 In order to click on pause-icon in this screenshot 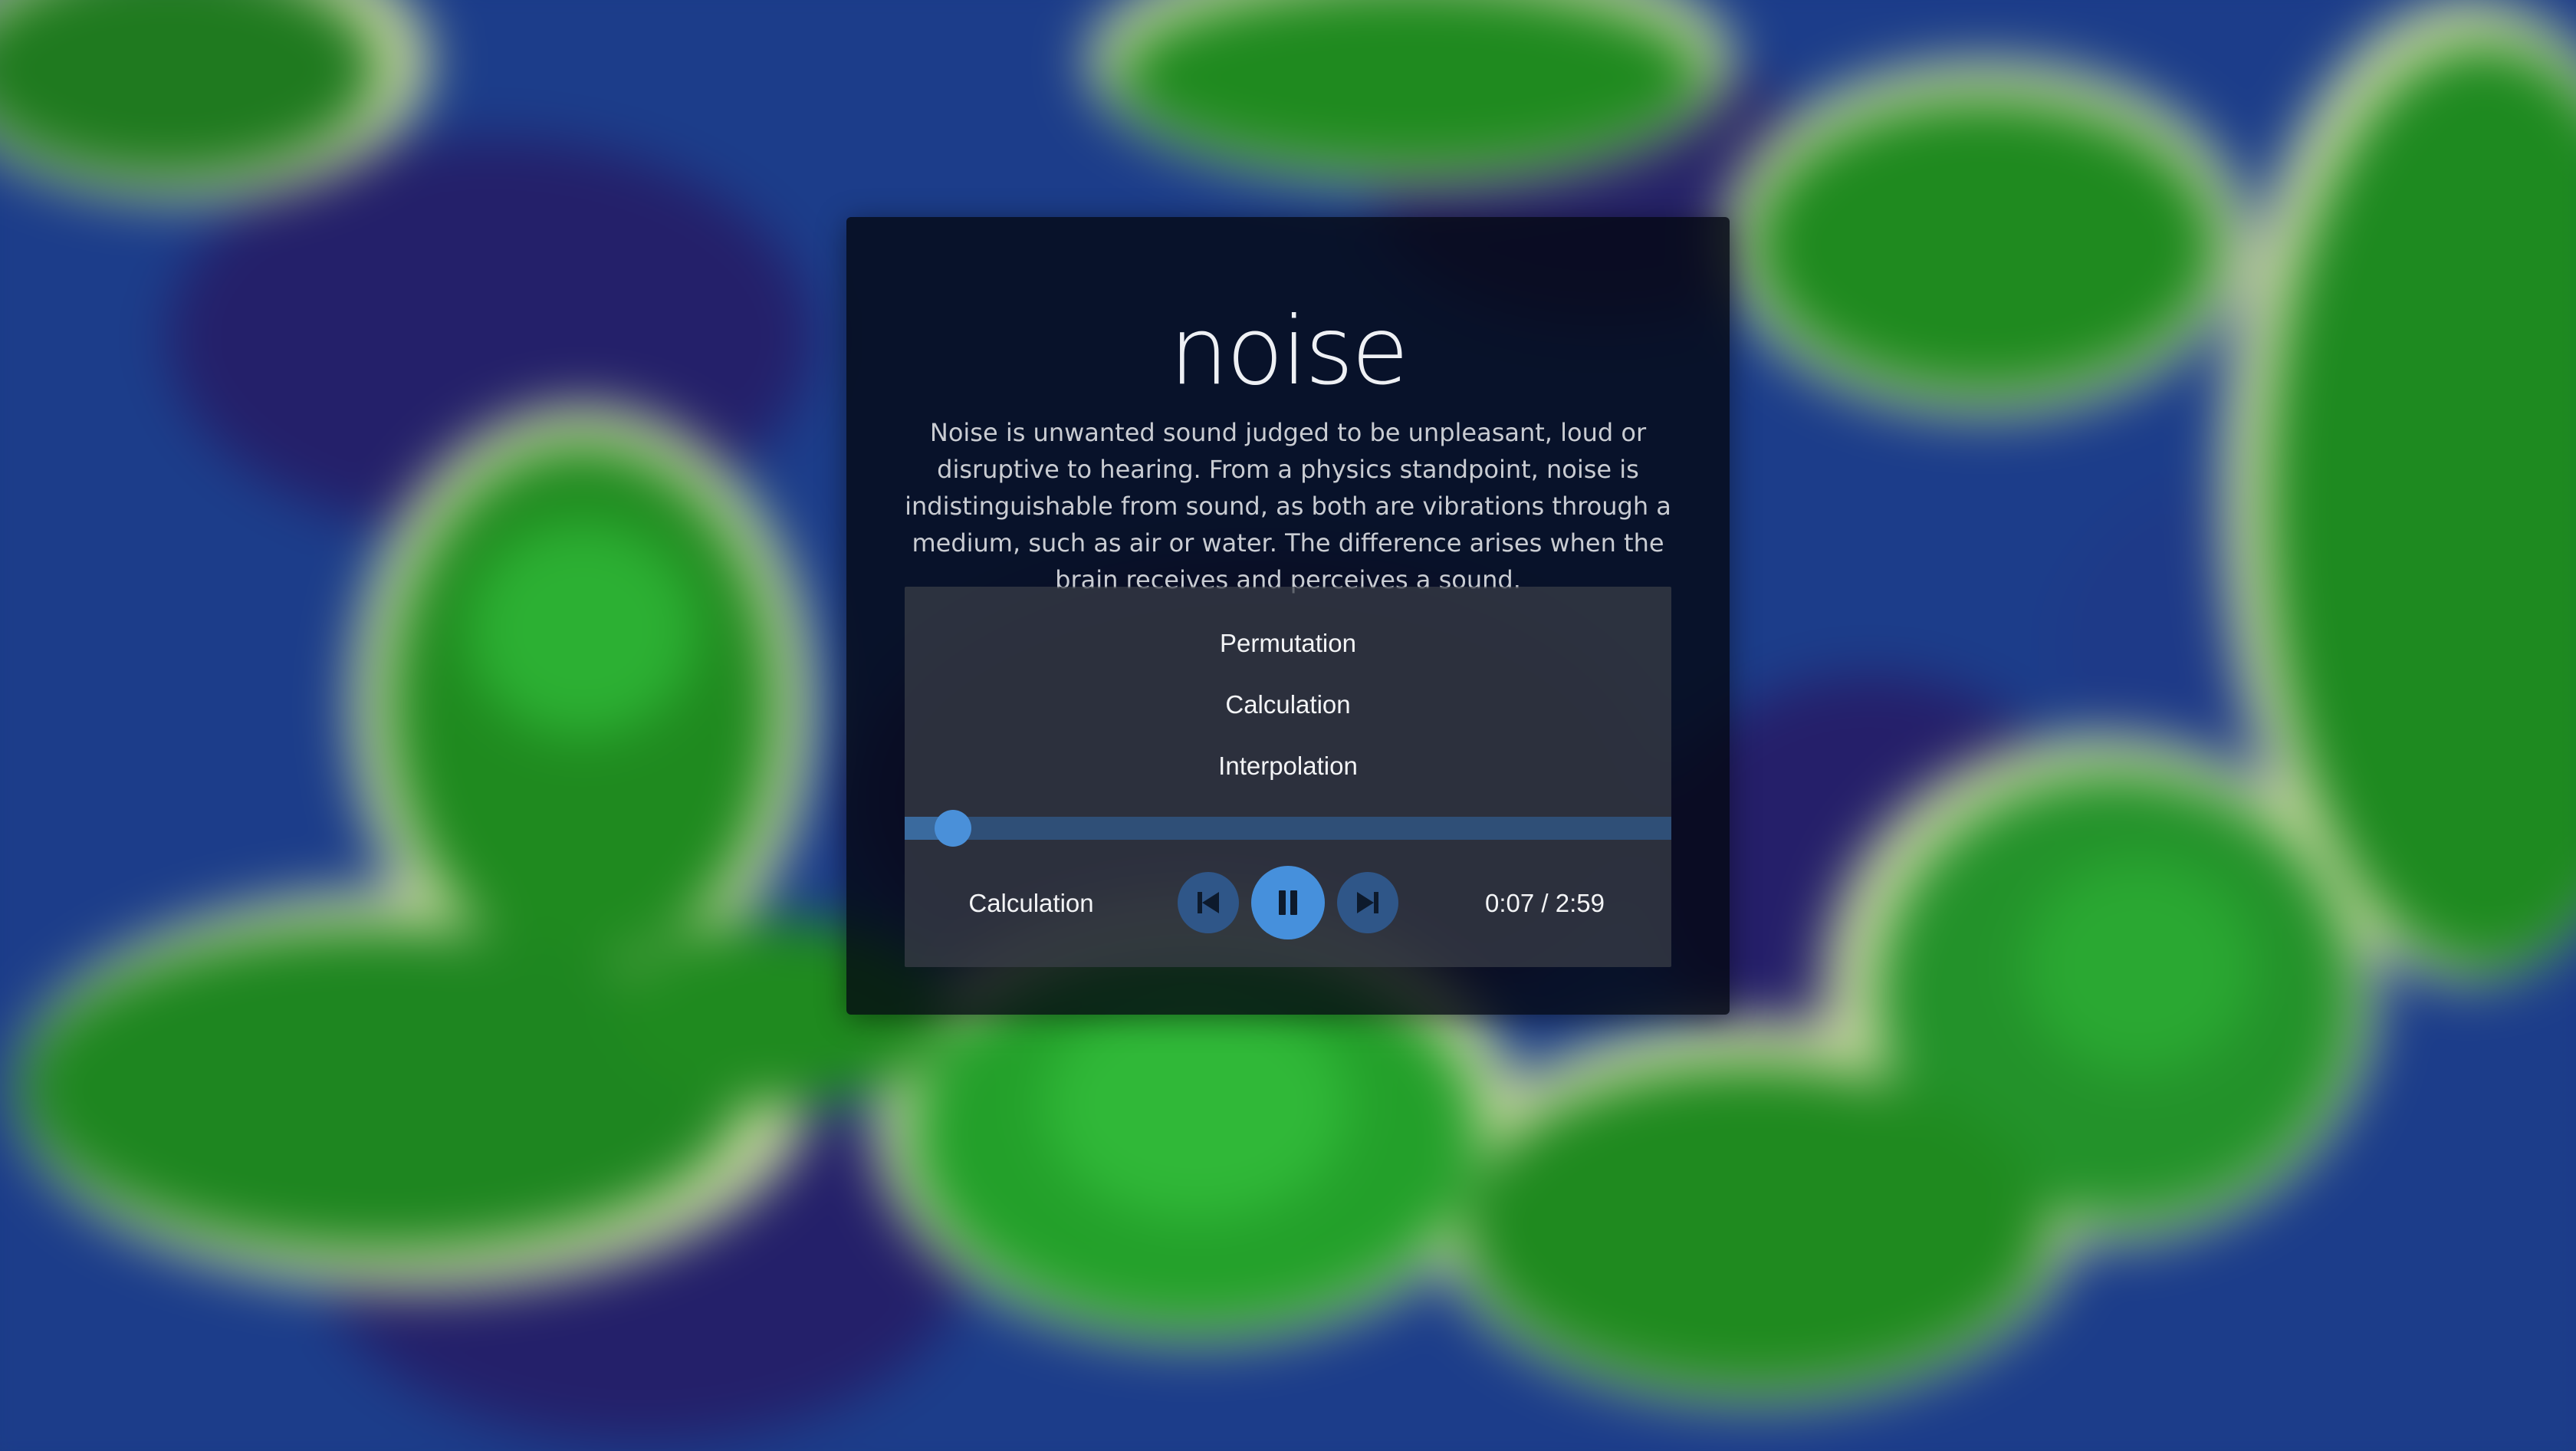, I will do `click(1288, 903)`.